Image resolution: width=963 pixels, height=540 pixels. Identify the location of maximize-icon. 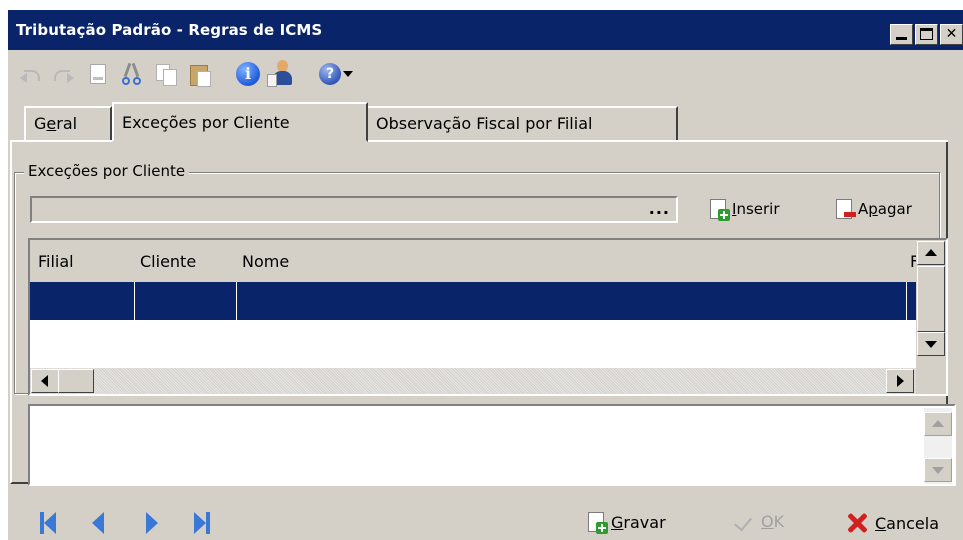
(926, 34).